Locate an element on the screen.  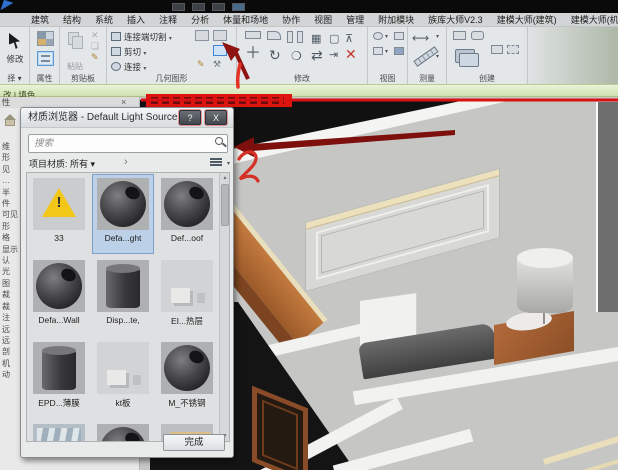
palette-close-icon: × is located at coordinates (123, 102).